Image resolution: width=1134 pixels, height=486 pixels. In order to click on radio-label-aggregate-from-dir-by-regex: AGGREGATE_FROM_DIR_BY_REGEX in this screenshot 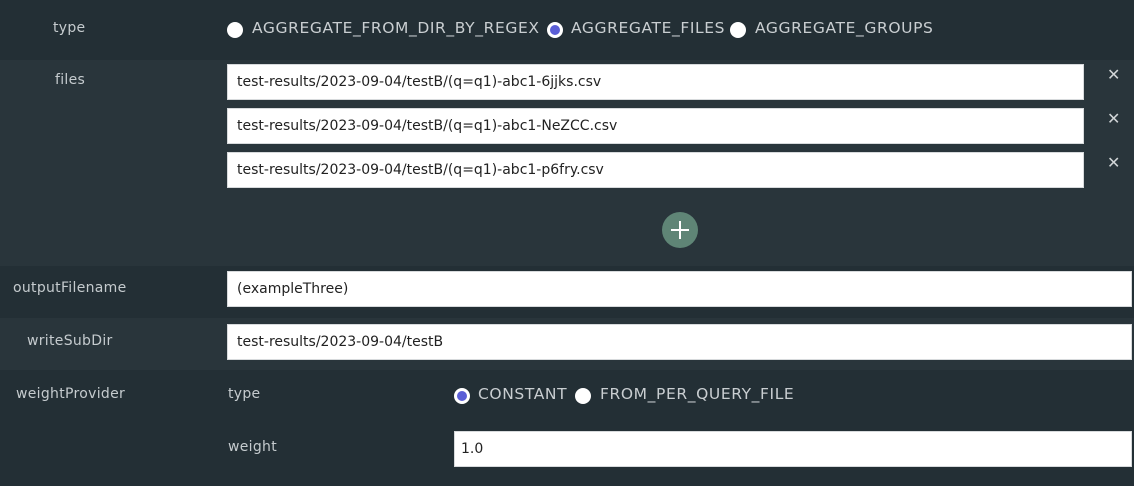, I will do `click(396, 28)`.